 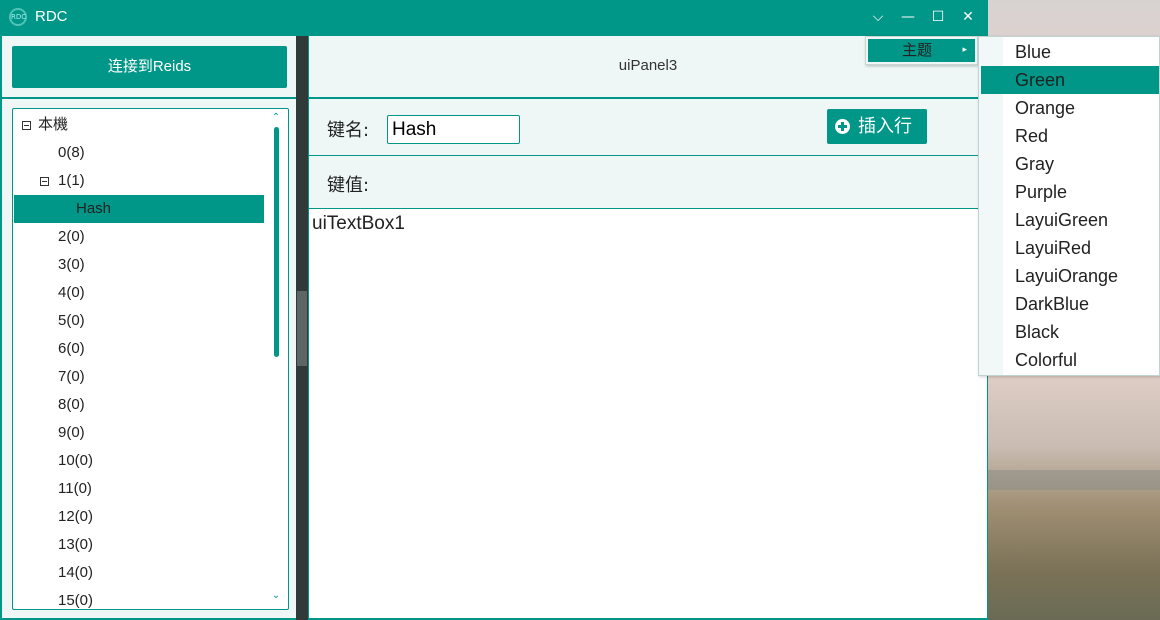 I want to click on value-textbox: uiTextBox1, so click(x=358, y=224).